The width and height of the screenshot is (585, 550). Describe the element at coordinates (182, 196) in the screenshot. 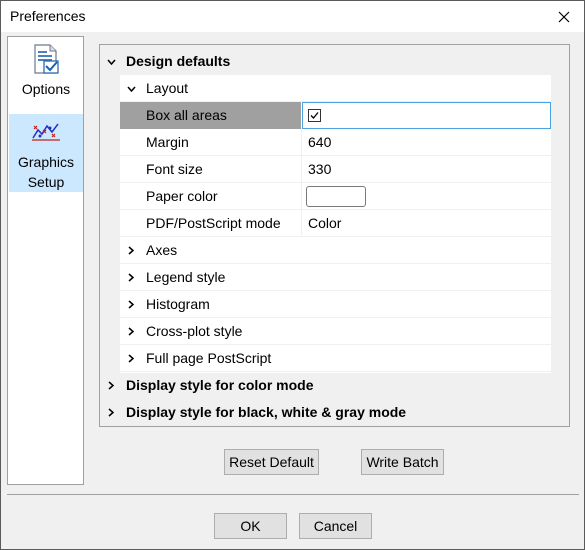

I see `property-name: Paper color` at that location.